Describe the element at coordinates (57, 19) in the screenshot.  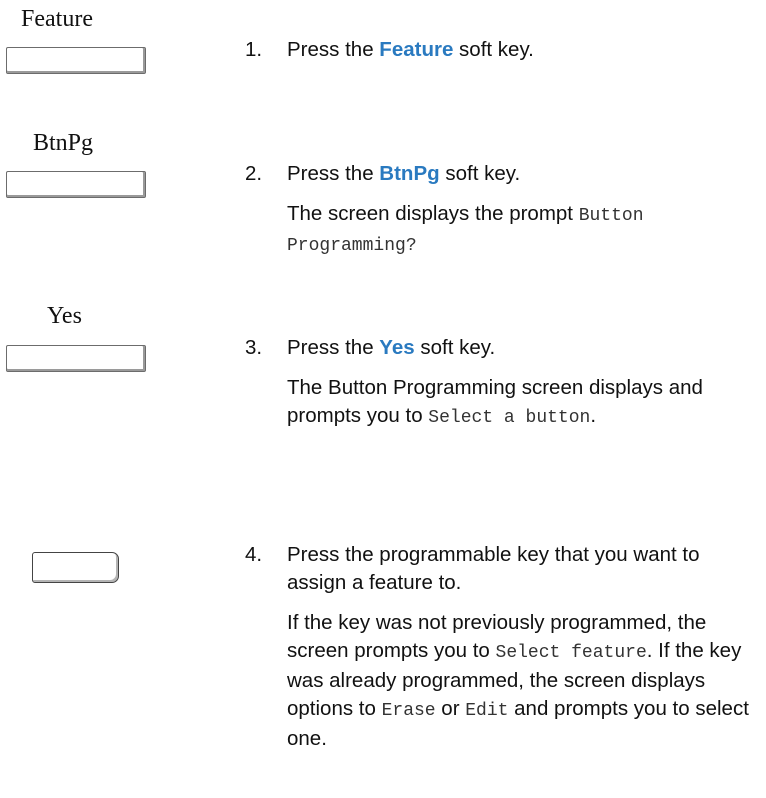
I see `feature-key-caption: Feature` at that location.